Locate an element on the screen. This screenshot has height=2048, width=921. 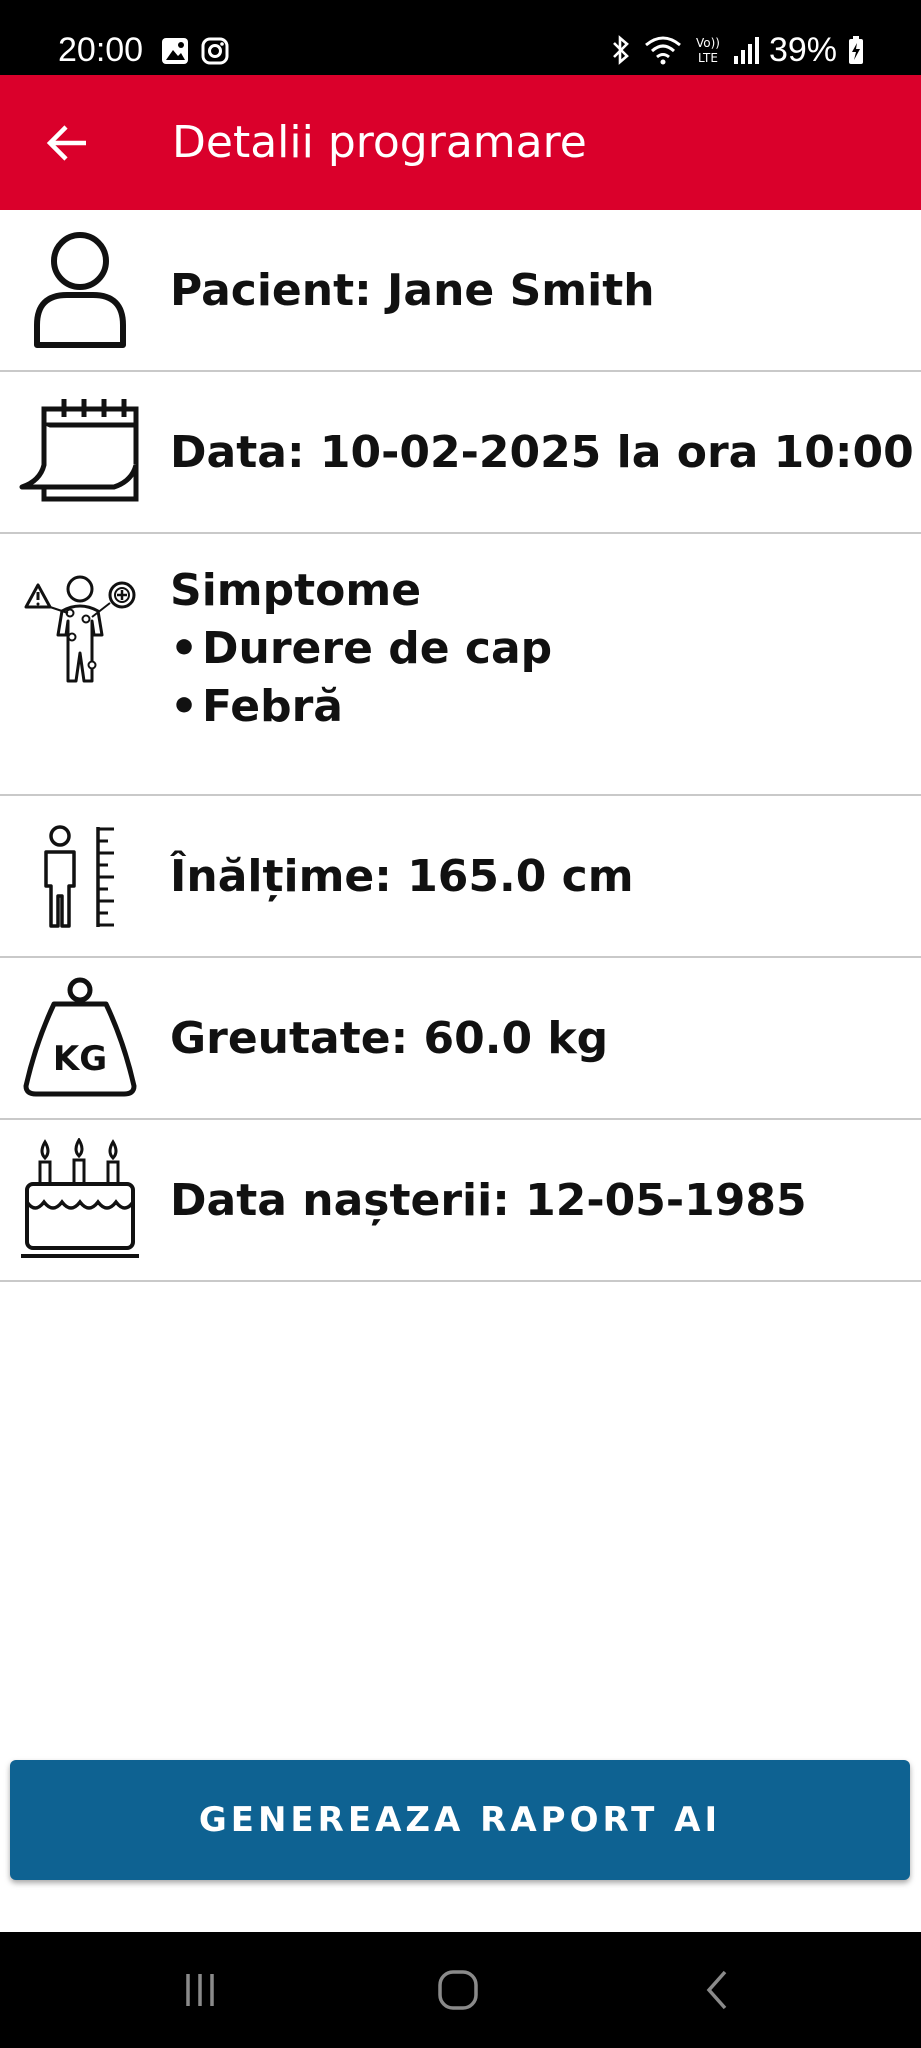
bluetooth-icon is located at coordinates (621, 50).